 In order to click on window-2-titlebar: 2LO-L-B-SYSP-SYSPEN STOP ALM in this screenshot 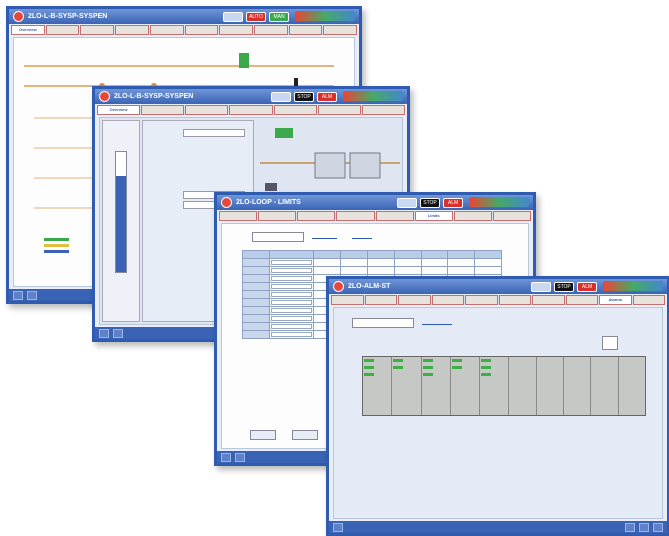, I will do `click(251, 96)`.